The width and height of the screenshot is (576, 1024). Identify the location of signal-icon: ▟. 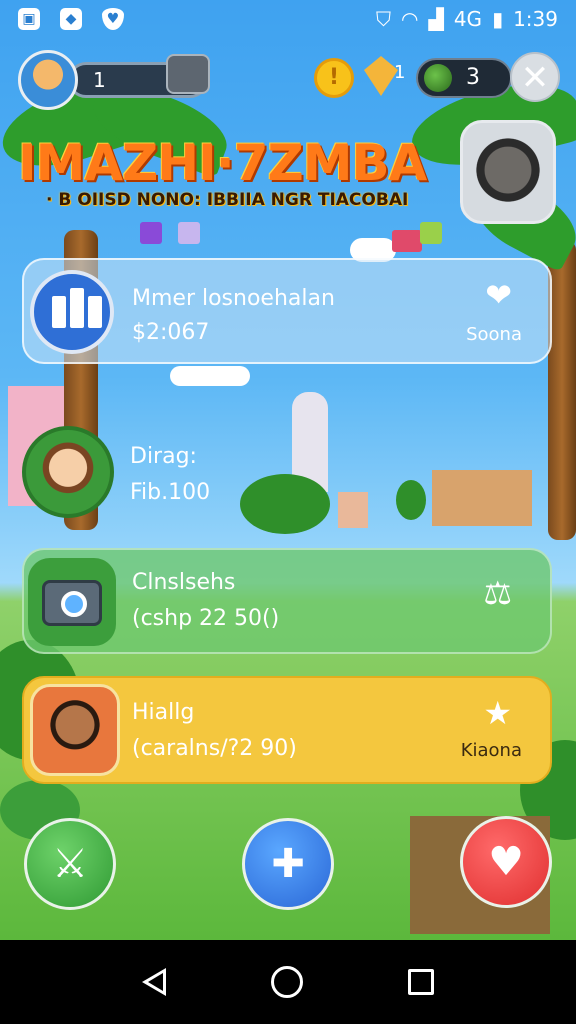
(436, 19).